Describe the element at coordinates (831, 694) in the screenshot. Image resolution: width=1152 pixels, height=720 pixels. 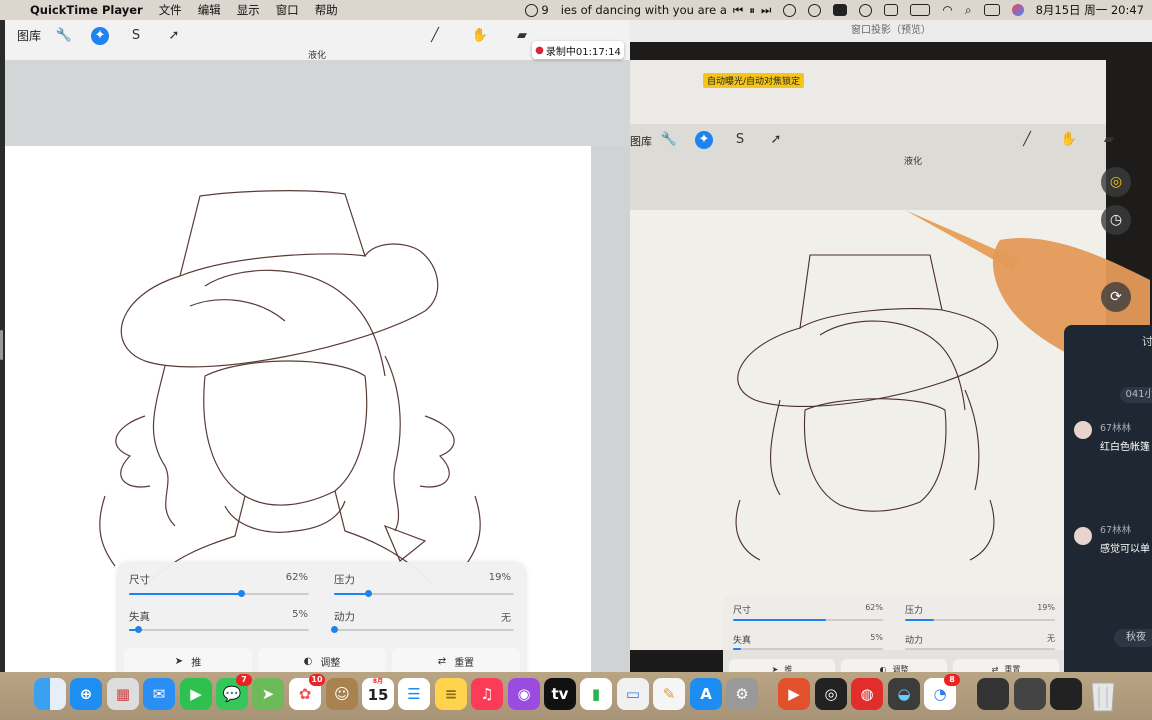
I see `obs-studio-icon: ◎` at that location.